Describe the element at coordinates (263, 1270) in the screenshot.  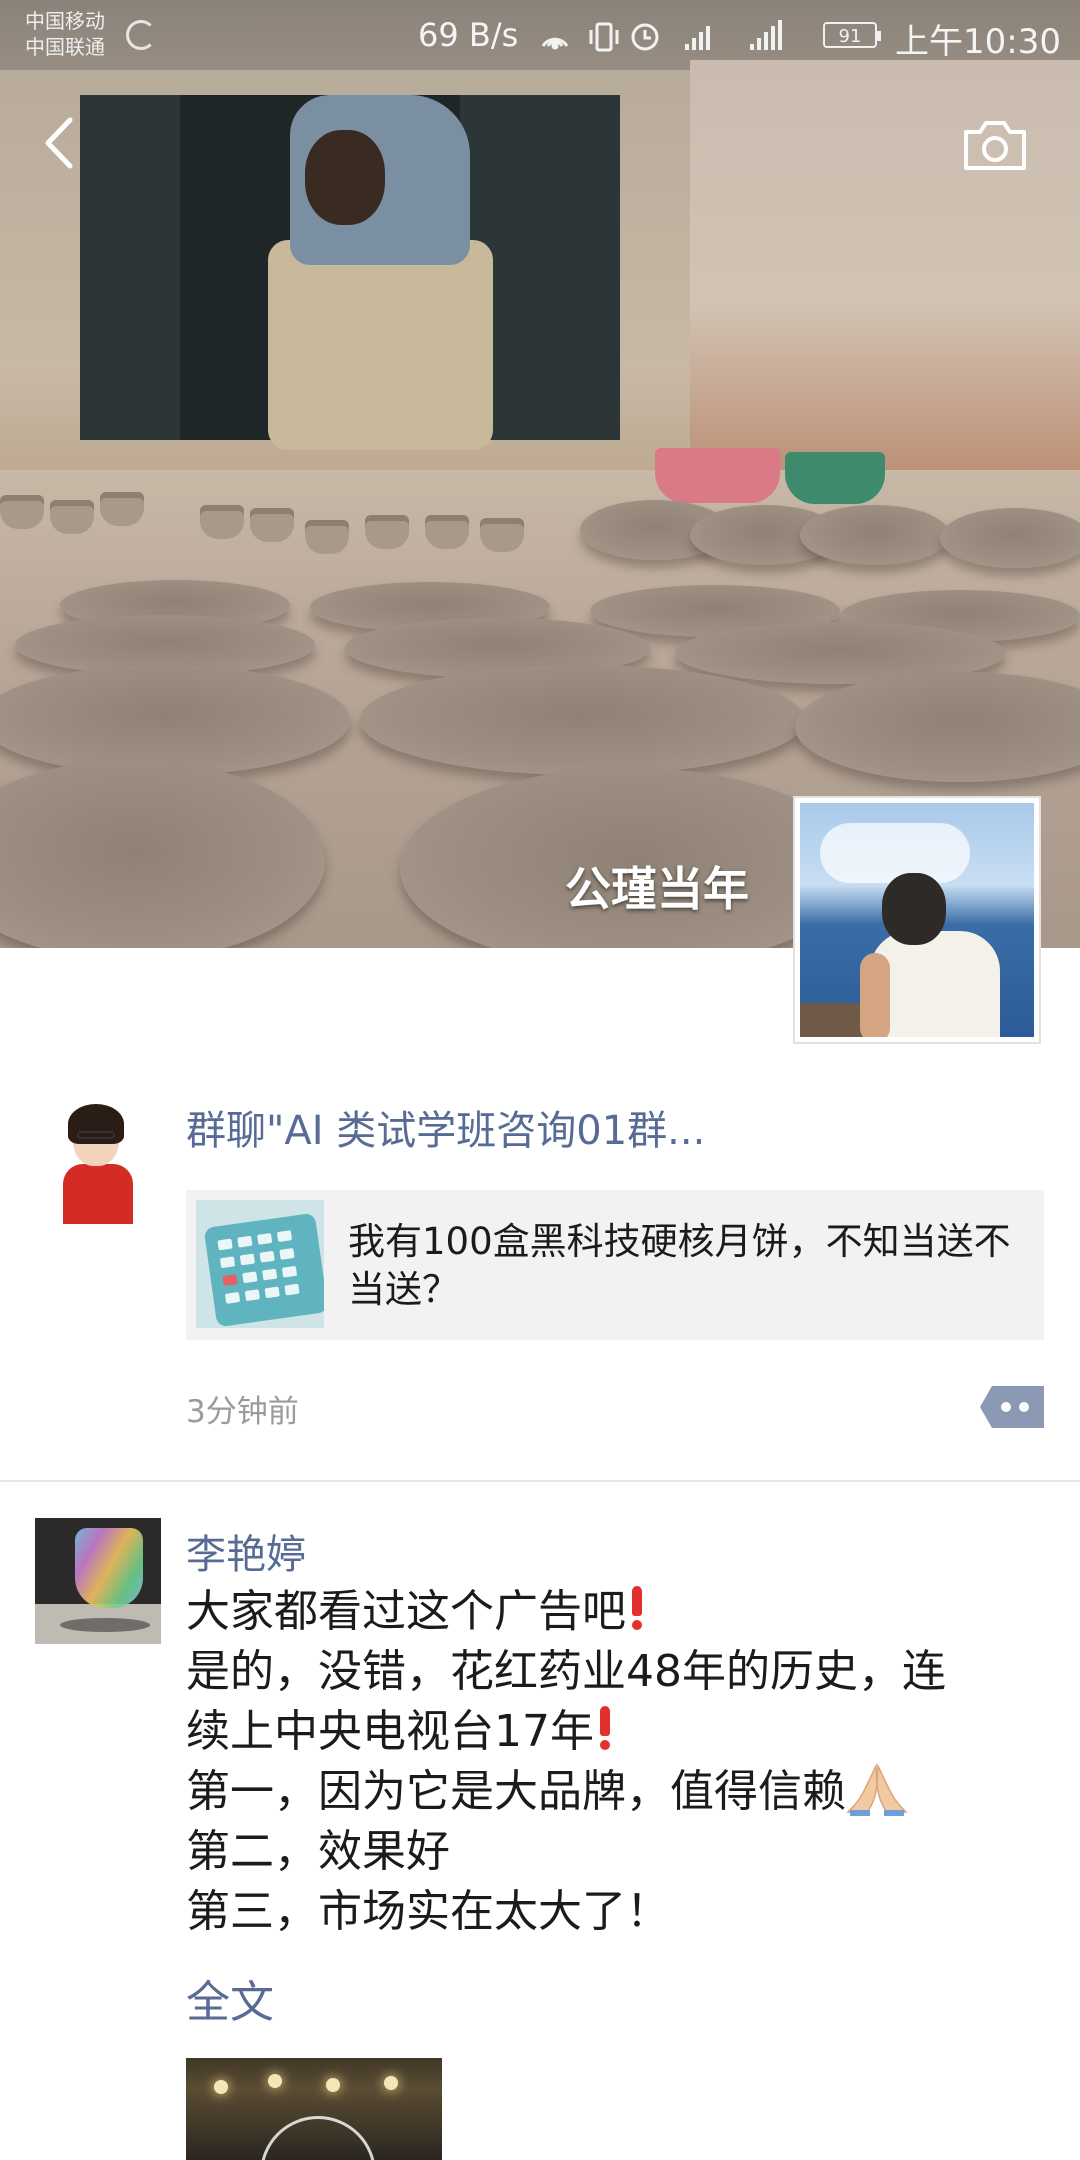
I see `calculator-image` at that location.